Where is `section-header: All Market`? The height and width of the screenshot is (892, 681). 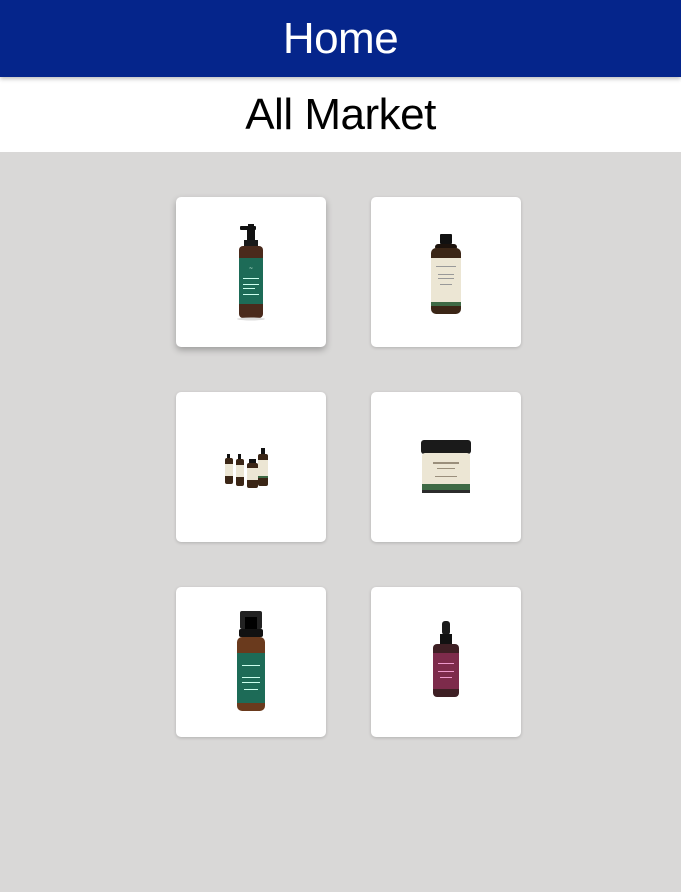 section-header: All Market is located at coordinates (340, 114).